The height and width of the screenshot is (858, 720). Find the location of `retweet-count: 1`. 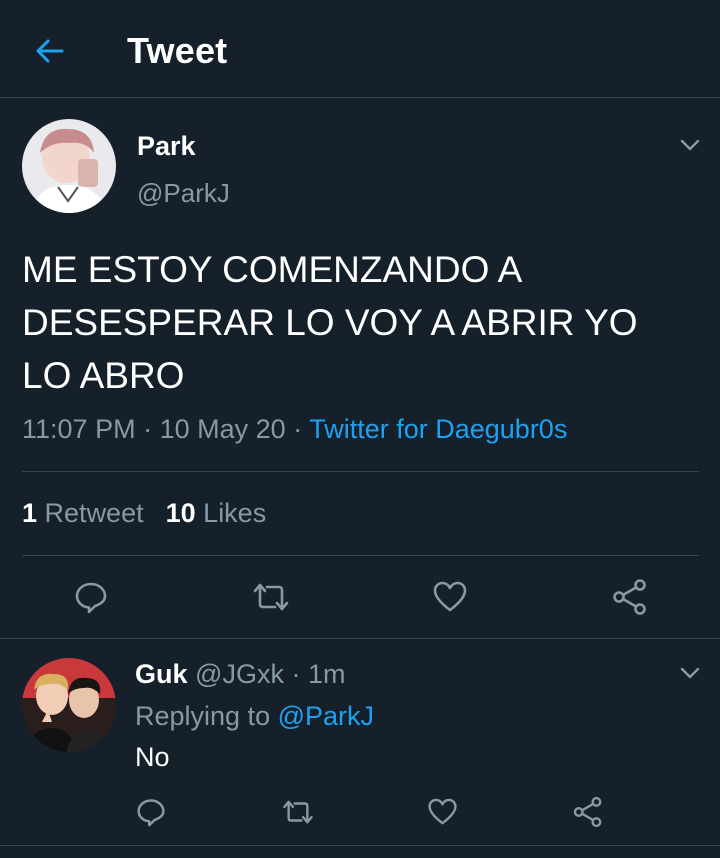

retweet-count: 1 is located at coordinates (30, 513).